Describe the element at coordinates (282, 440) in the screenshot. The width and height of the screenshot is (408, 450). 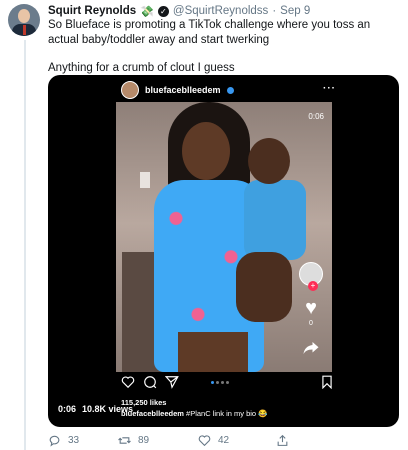
I see `share-upload-icon` at that location.